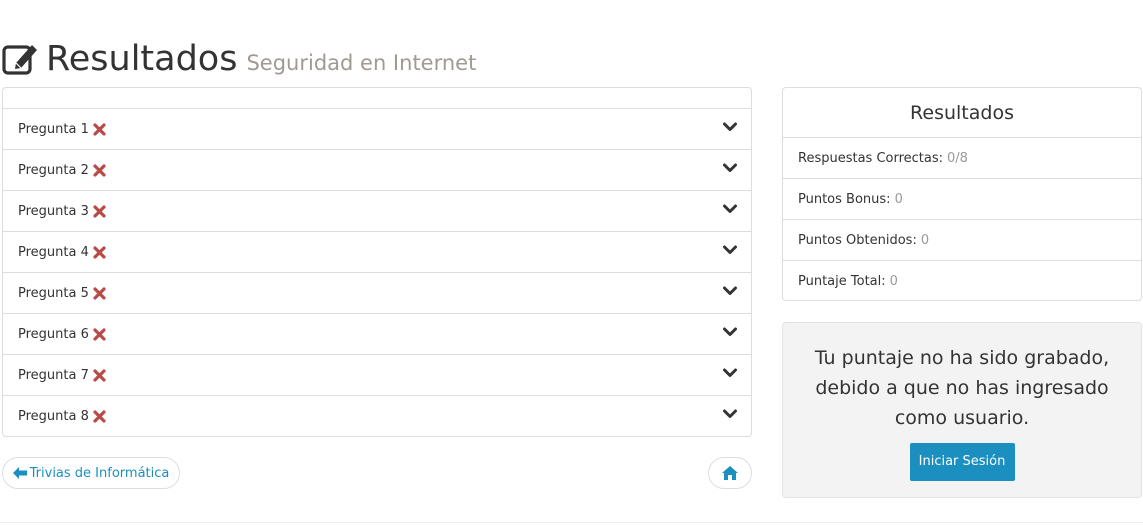 This screenshot has height=525, width=1143. What do you see at coordinates (239, 57) in the screenshot?
I see `page-header: Resultados Seguridad en Internet` at bounding box center [239, 57].